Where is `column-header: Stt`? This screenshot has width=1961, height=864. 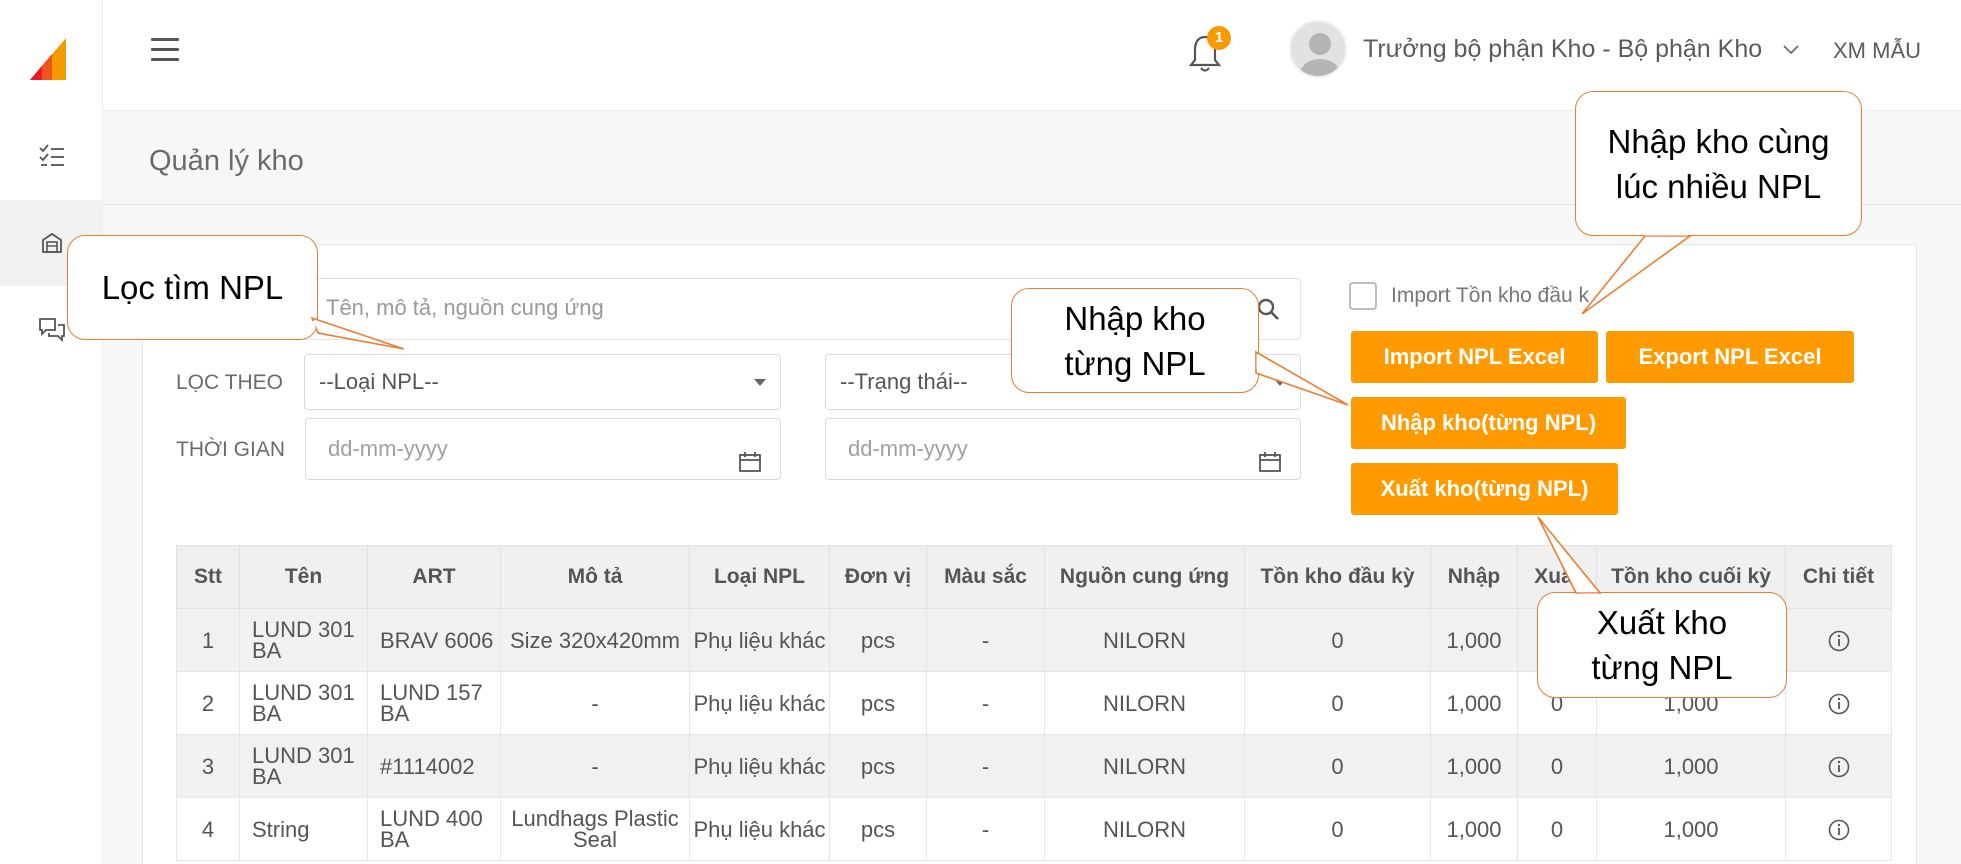 column-header: Stt is located at coordinates (208, 577).